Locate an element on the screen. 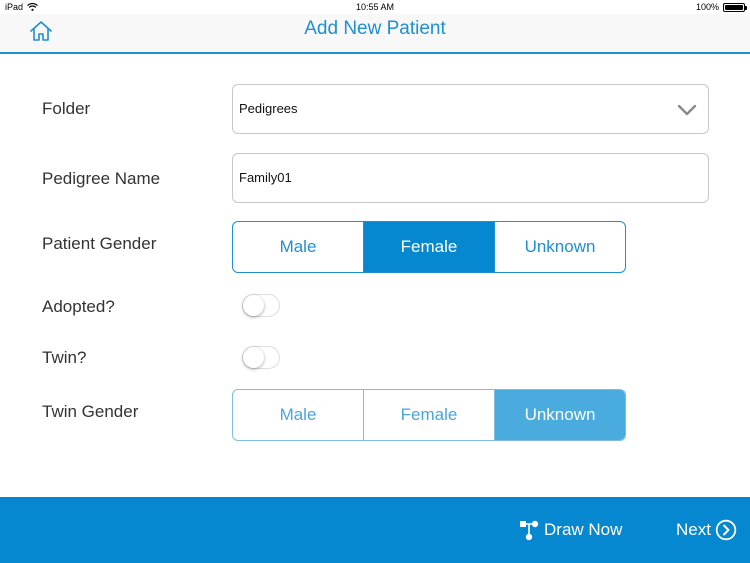 This screenshot has width=750, height=563. folder-value: Pedigrees is located at coordinates (268, 108).